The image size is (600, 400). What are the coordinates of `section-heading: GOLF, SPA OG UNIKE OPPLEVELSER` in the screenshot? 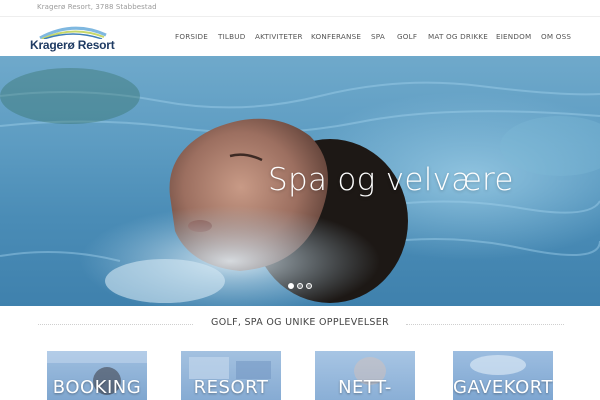 It's located at (300, 326).